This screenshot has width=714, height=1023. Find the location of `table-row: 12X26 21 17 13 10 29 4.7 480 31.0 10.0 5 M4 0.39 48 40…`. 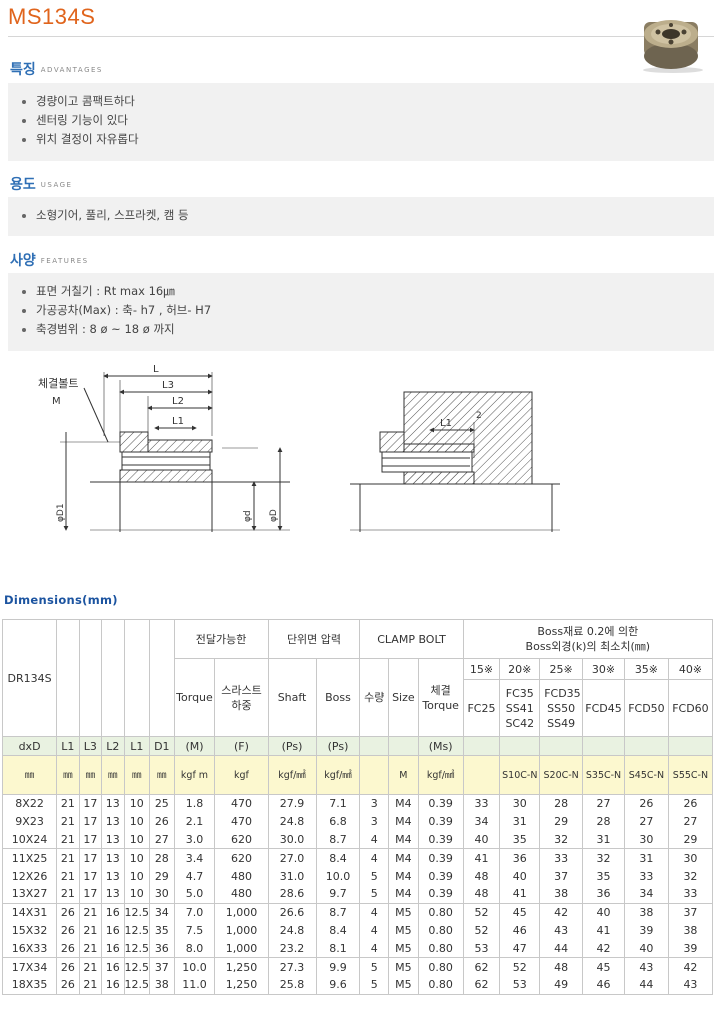

table-row: 12X26 21 17 13 10 29 4.7 480 31.0 10.0 5 M4 0.39 48 40… is located at coordinates (357, 876).